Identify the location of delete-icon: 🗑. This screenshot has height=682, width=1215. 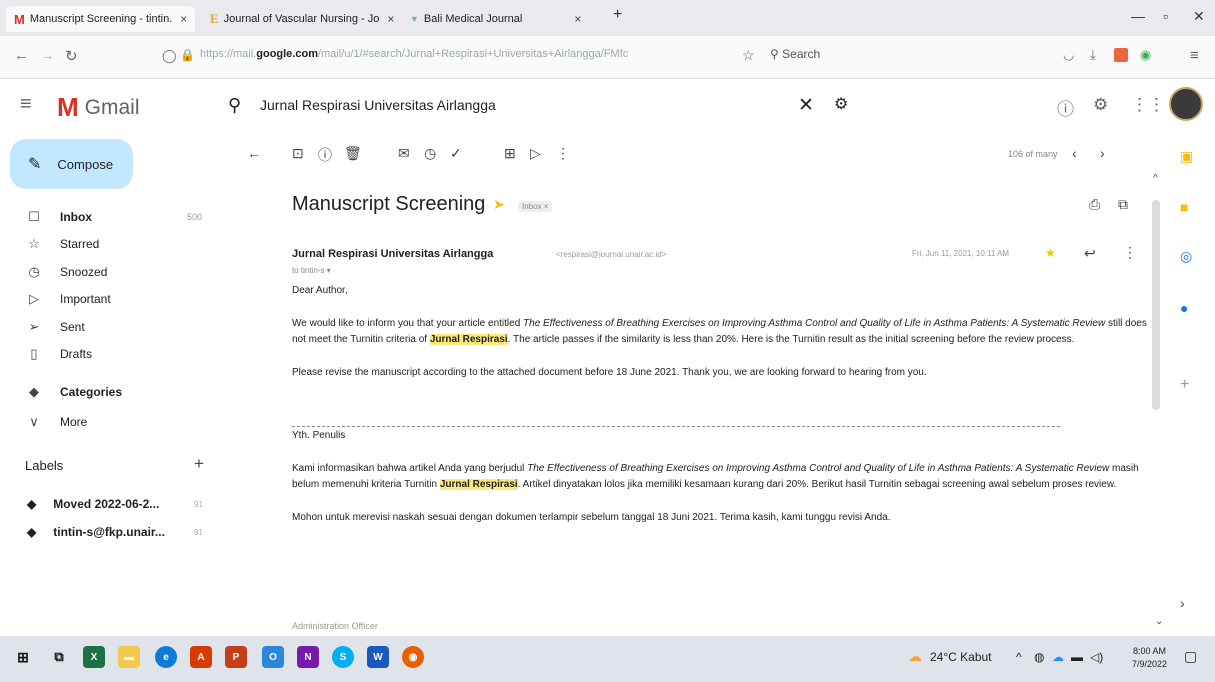
(353, 153).